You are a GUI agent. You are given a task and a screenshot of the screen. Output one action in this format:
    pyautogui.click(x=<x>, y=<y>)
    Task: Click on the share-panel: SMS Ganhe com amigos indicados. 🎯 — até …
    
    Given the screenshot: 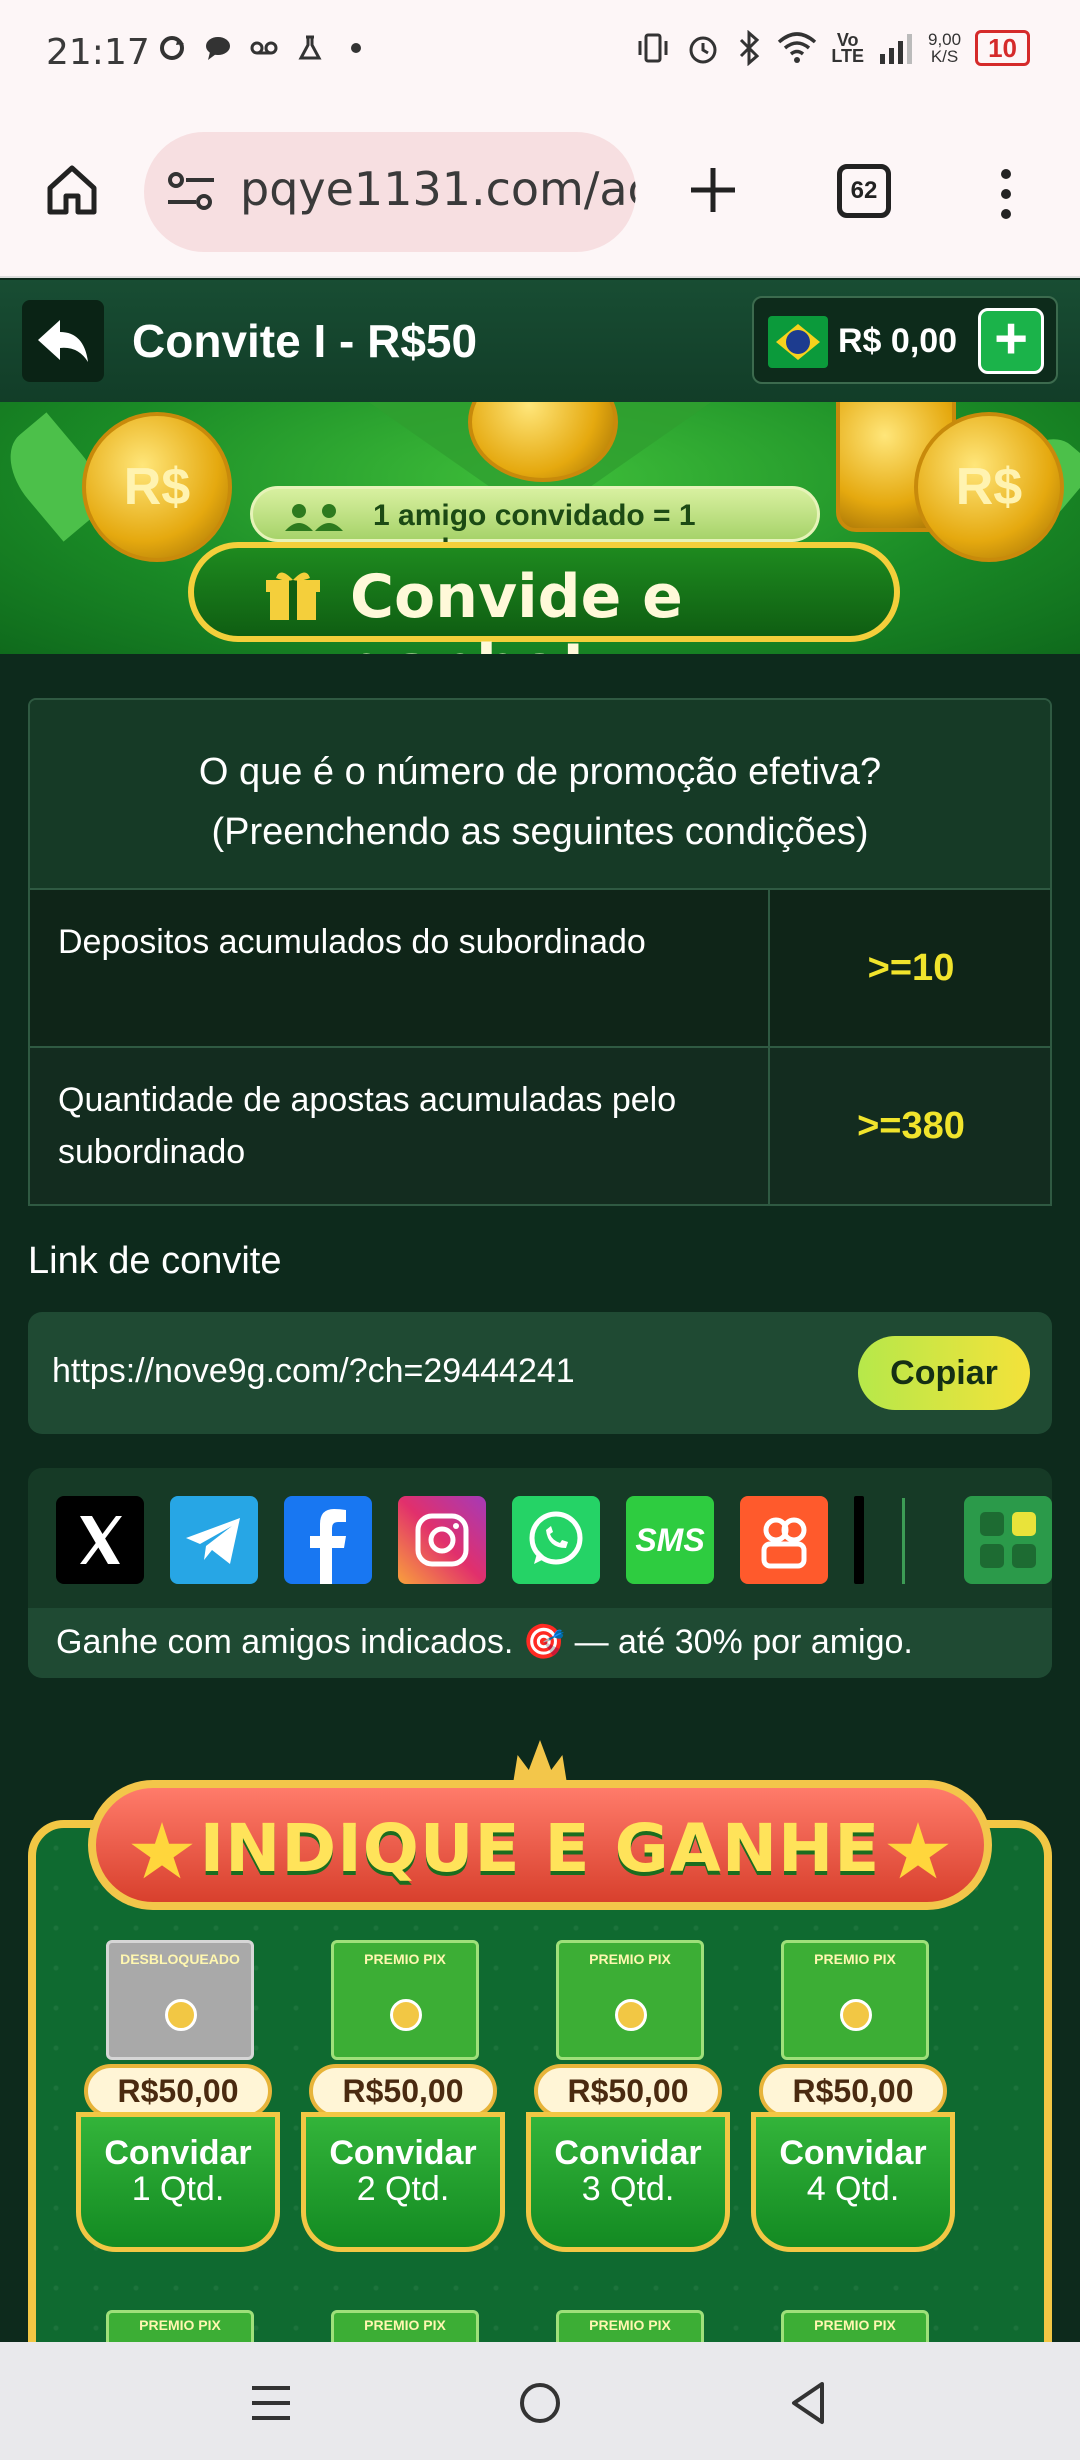 What is the action you would take?
    pyautogui.click(x=540, y=1573)
    